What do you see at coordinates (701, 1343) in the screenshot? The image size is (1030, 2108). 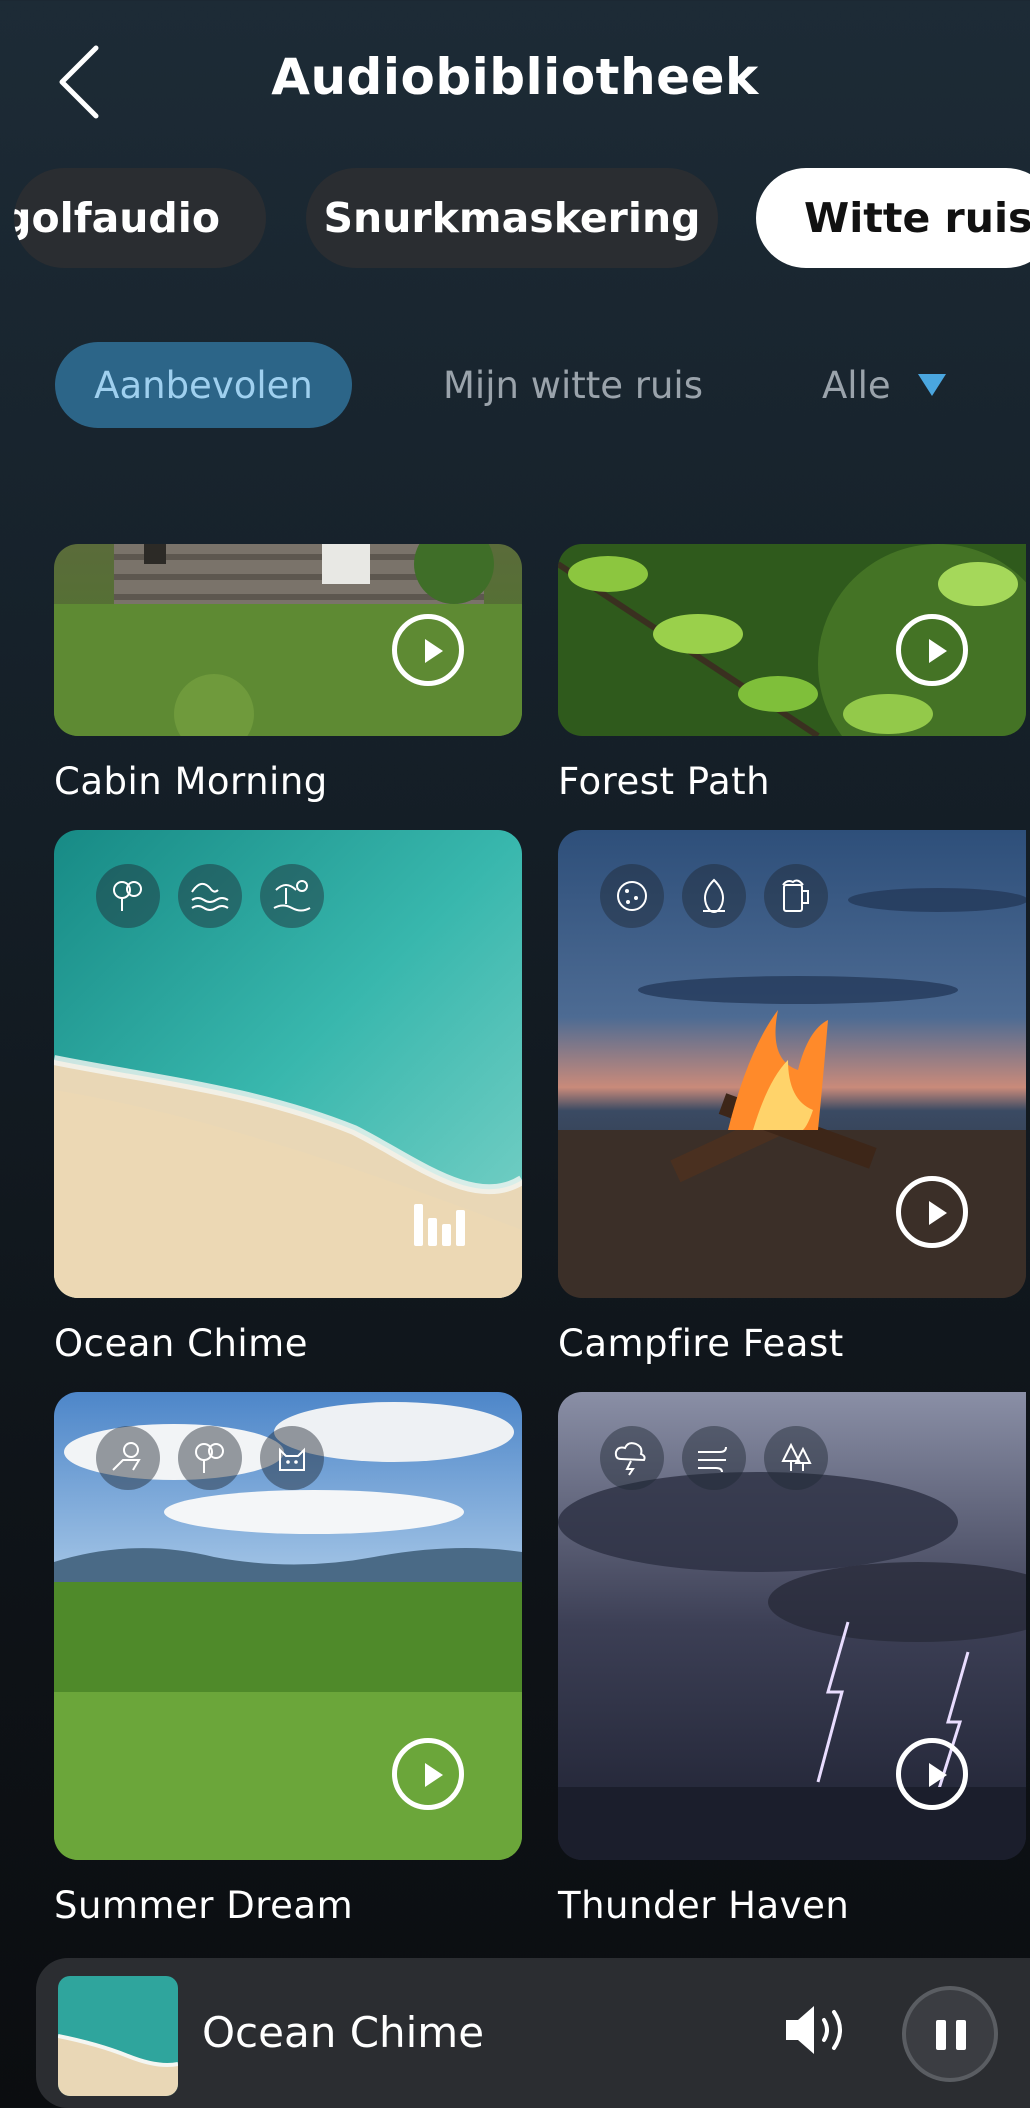 I see `track-title: Campfire Feast` at bounding box center [701, 1343].